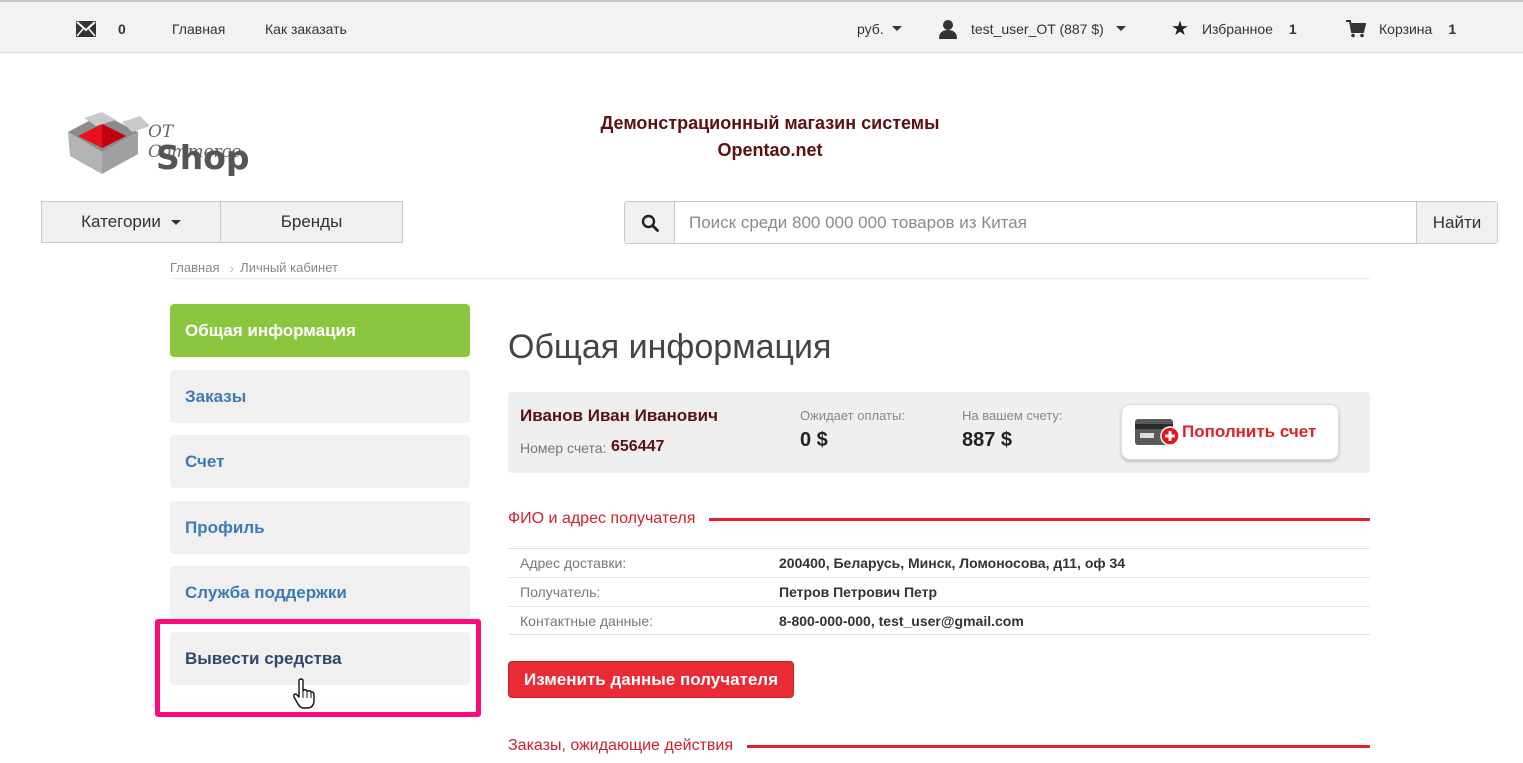 This screenshot has width=1523, height=763. Describe the element at coordinates (1406, 28) in the screenshot. I see `cart-label: Корзина` at that location.